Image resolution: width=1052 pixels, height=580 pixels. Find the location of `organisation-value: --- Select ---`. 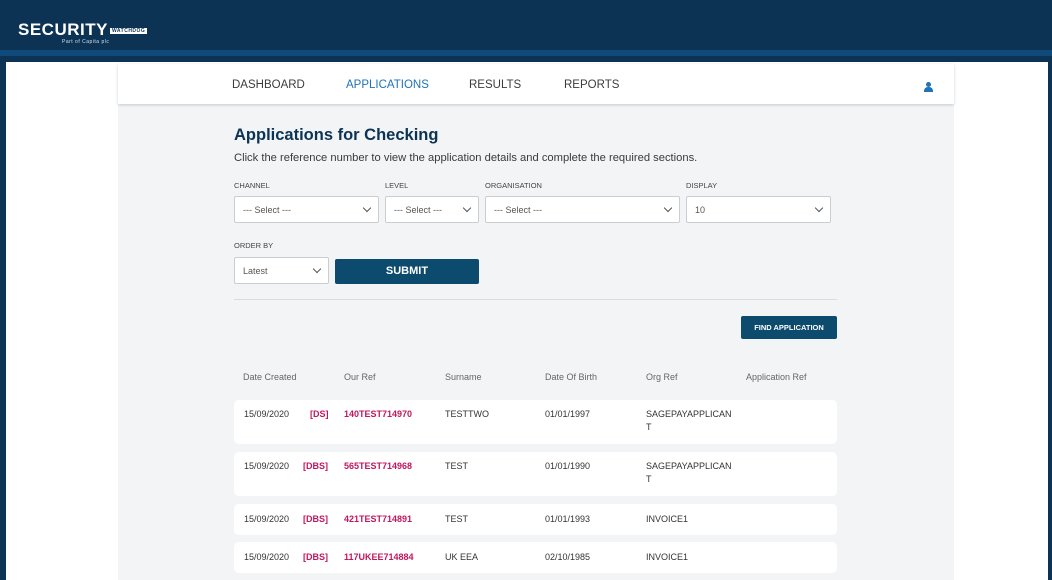

organisation-value: --- Select --- is located at coordinates (518, 210).